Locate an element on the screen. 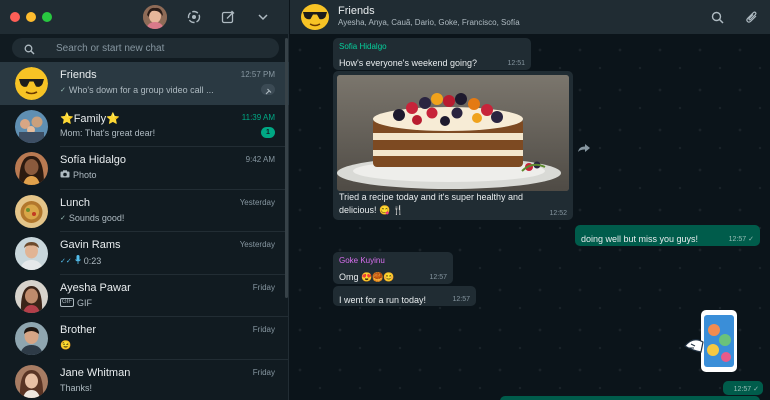 The height and width of the screenshot is (400, 770). chat-name: ⭐Family⭐ is located at coordinates (90, 118).